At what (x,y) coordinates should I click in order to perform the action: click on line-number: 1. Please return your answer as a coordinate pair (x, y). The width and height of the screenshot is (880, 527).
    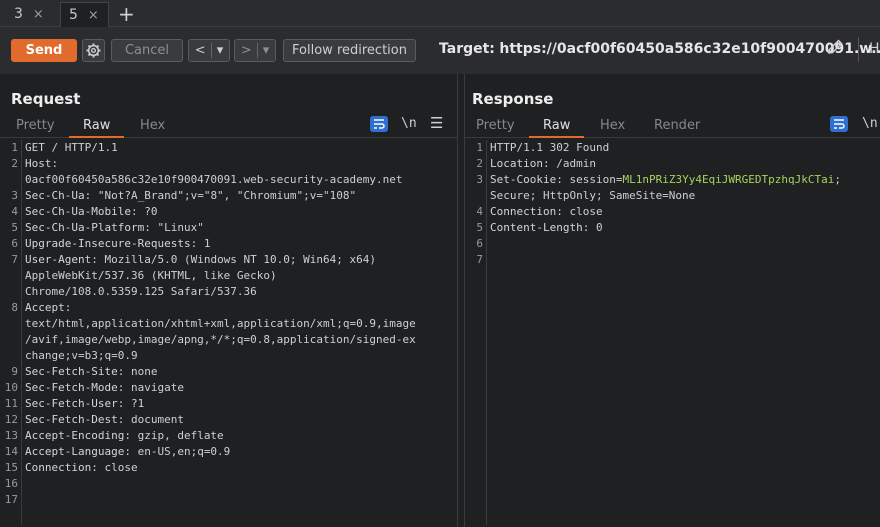
    Looking at the image, I should click on (479, 147).